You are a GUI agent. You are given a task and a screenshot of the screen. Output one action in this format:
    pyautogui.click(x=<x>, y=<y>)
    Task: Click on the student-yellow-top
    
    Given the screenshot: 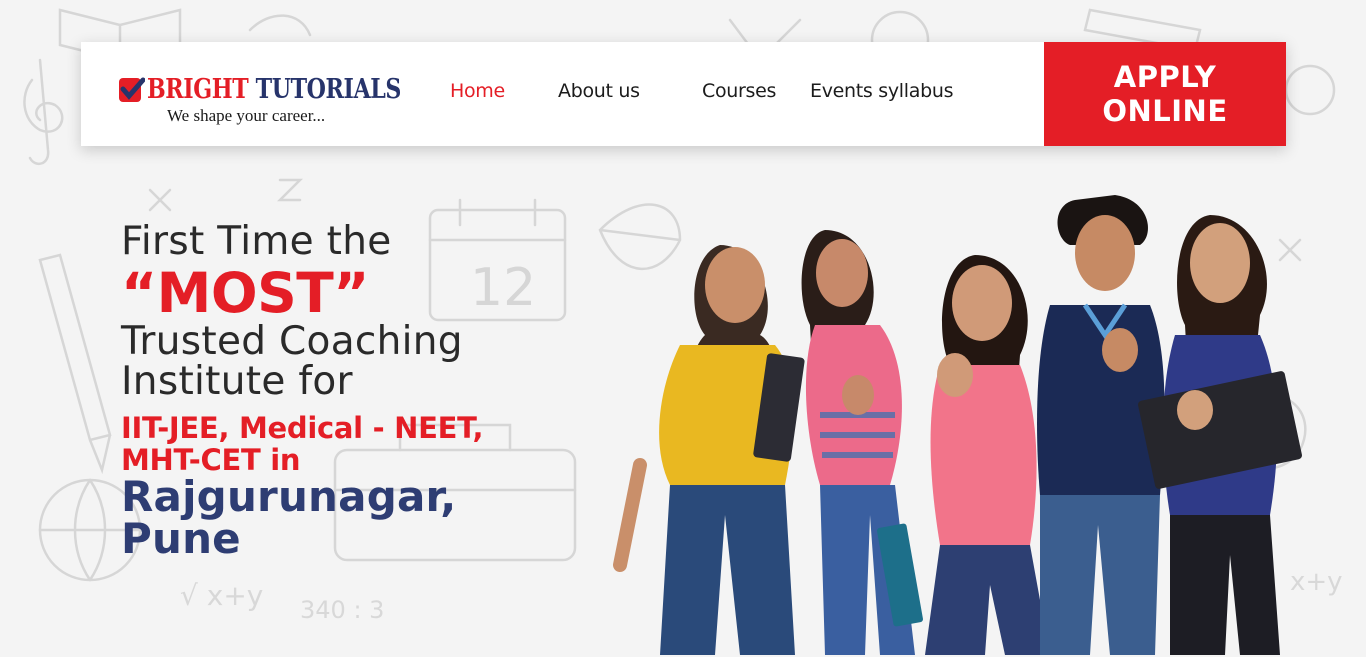 What is the action you would take?
    pyautogui.click(x=709, y=450)
    